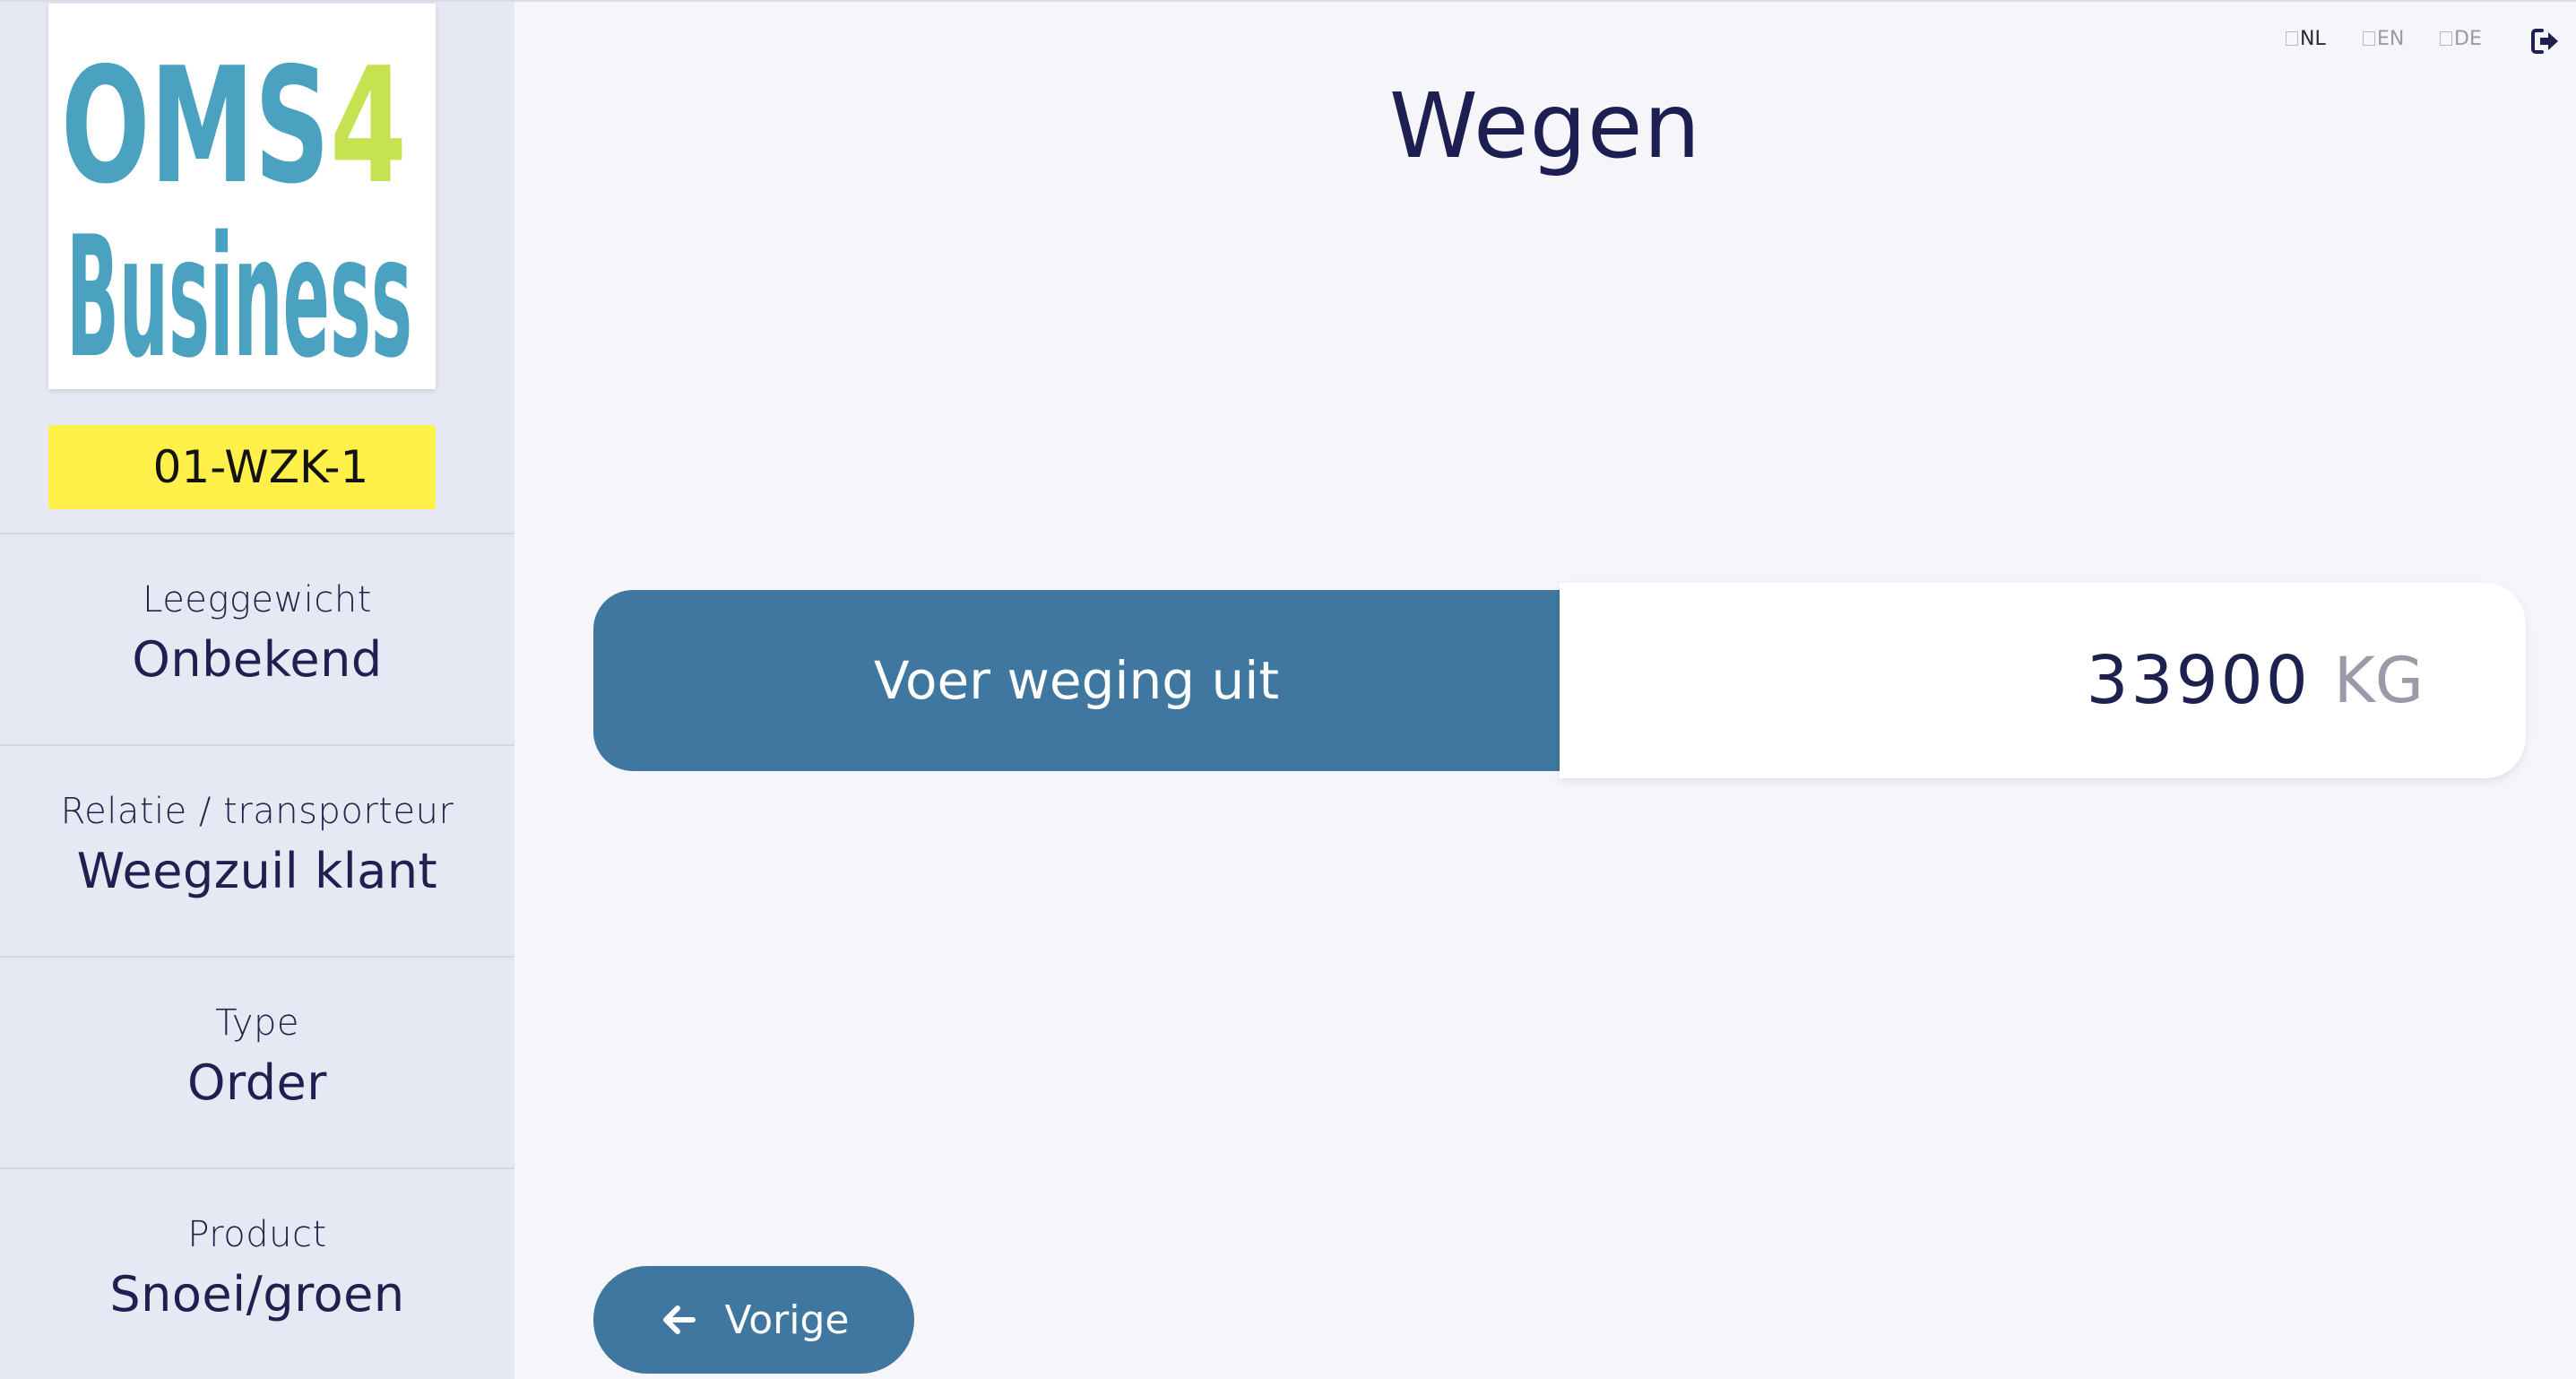 This screenshot has width=2576, height=1379. I want to click on previous-button-label: Vorige, so click(787, 1320).